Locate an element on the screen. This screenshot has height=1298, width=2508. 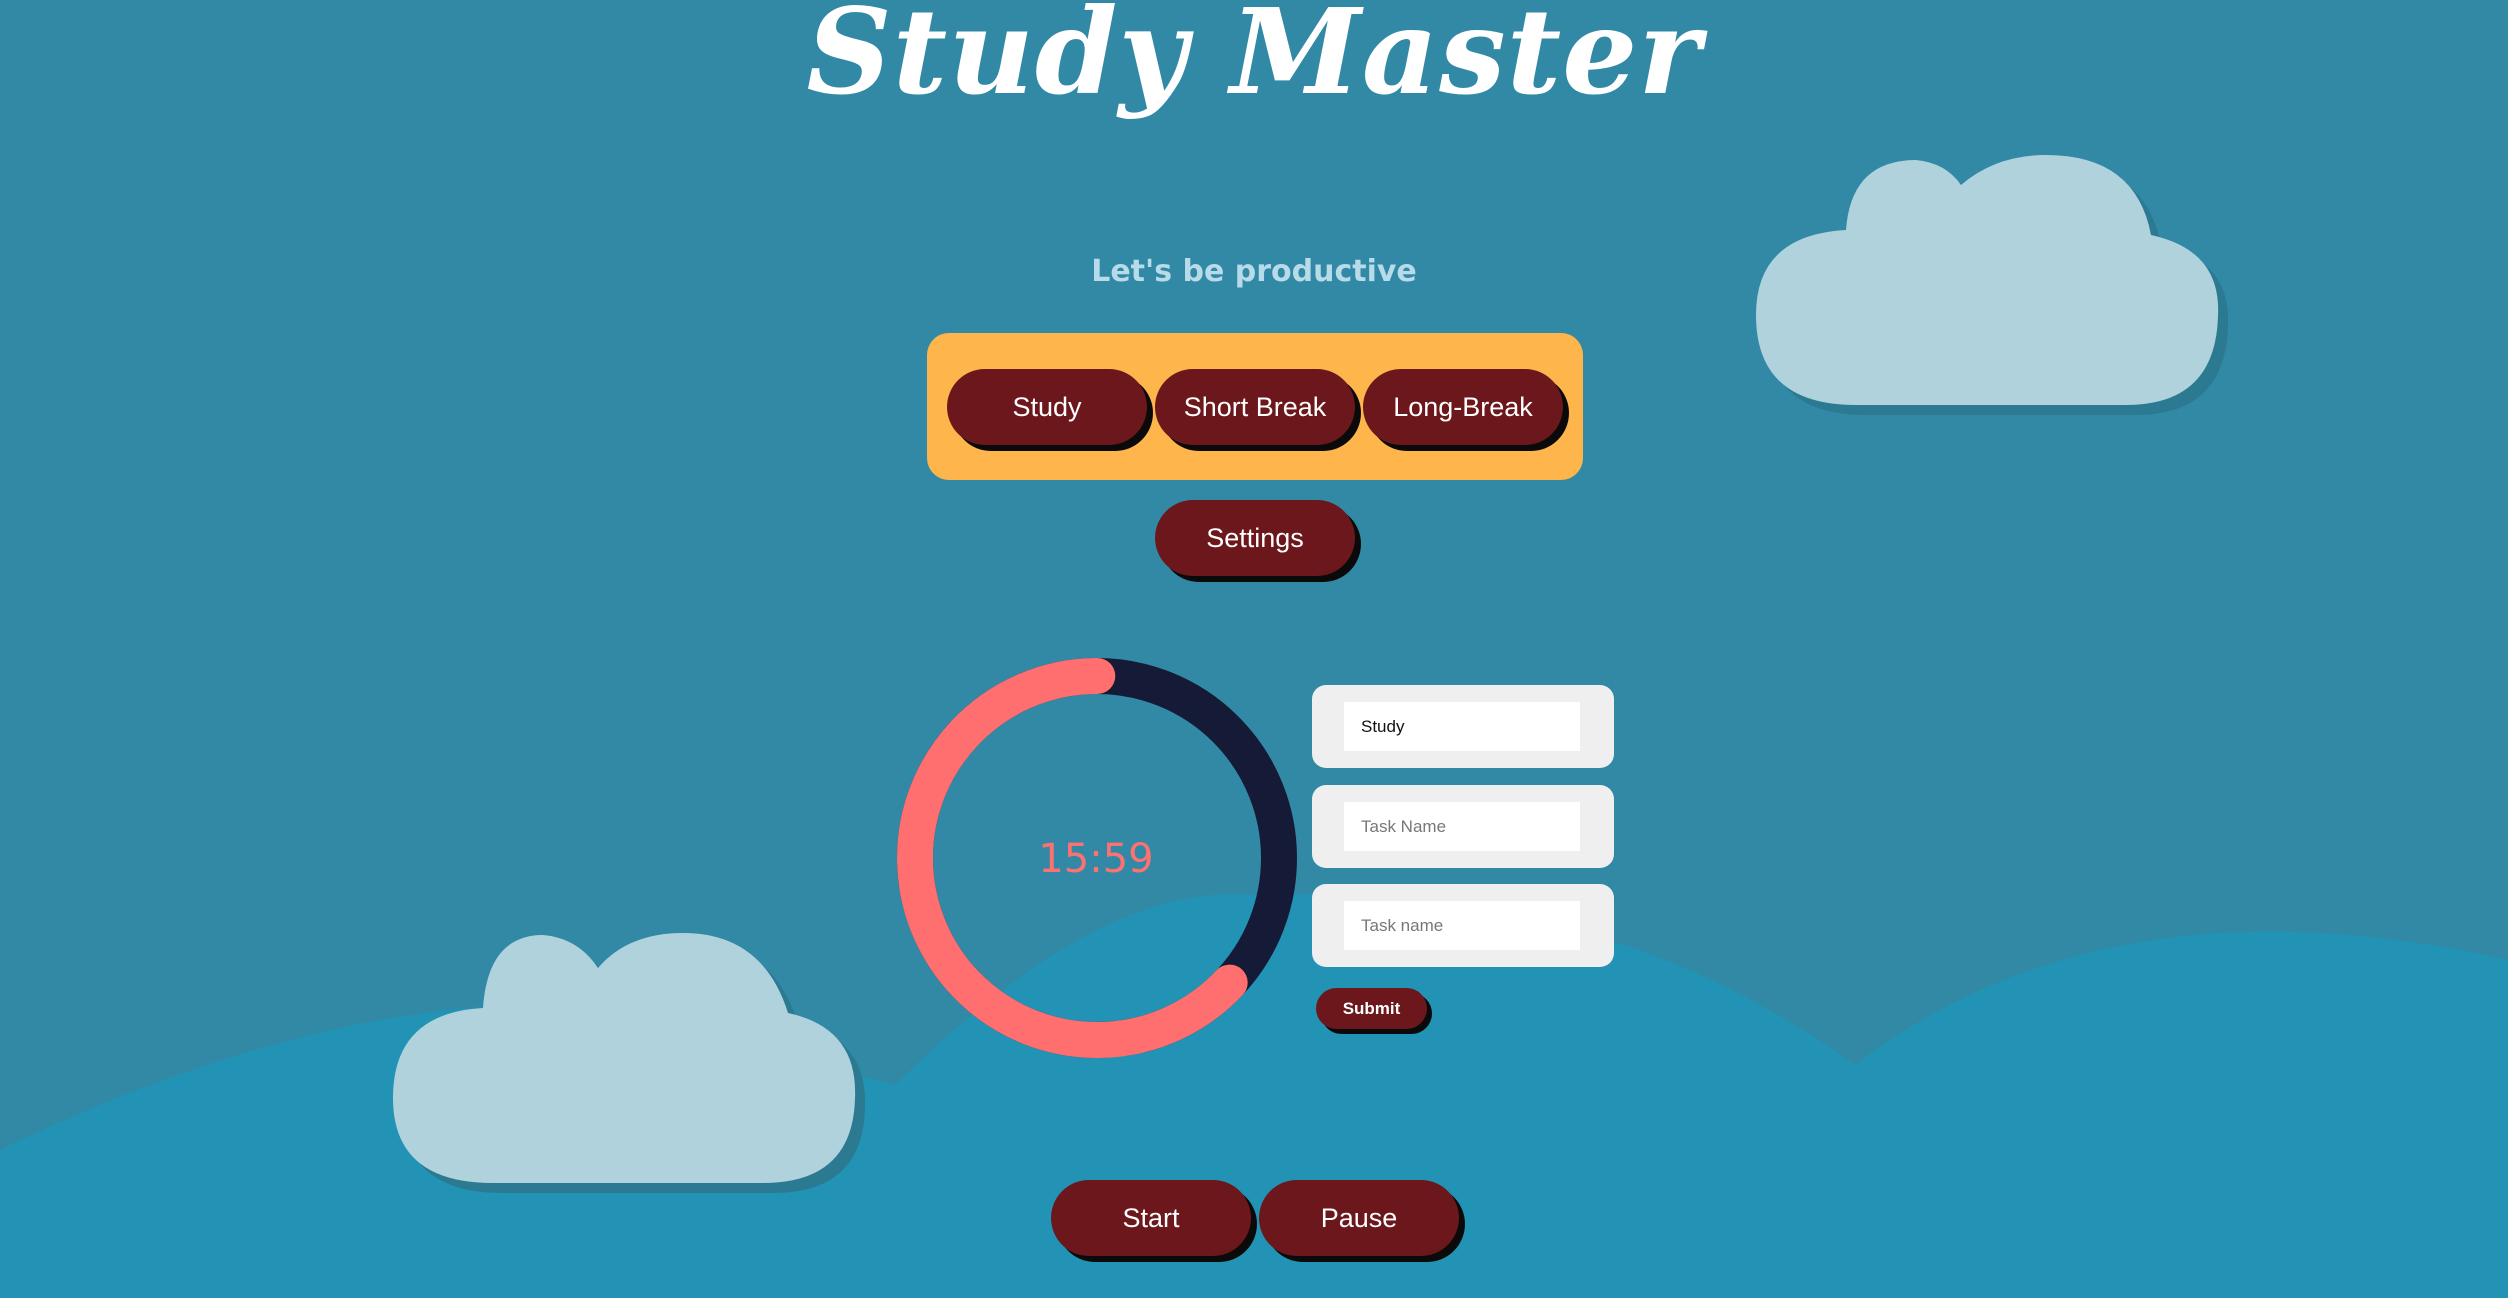
task-type-input is located at coordinates (1462, 726).